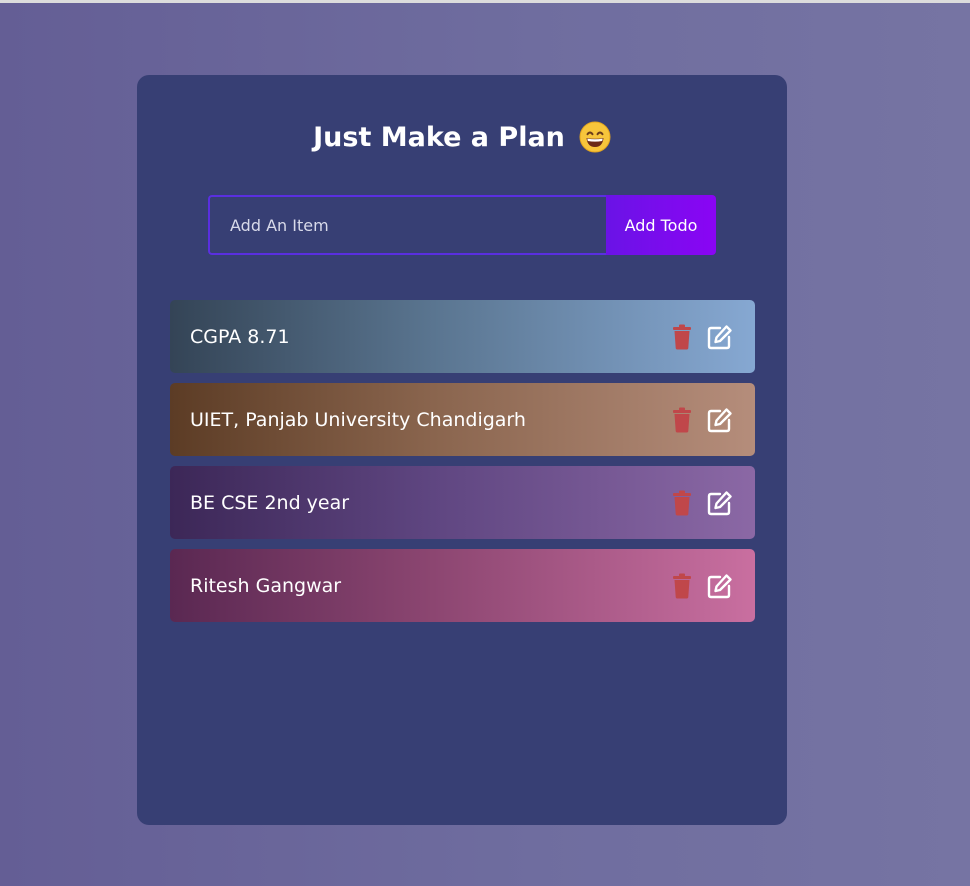 The width and height of the screenshot is (970, 886). I want to click on todo-text: CGPA 8.71, so click(240, 336).